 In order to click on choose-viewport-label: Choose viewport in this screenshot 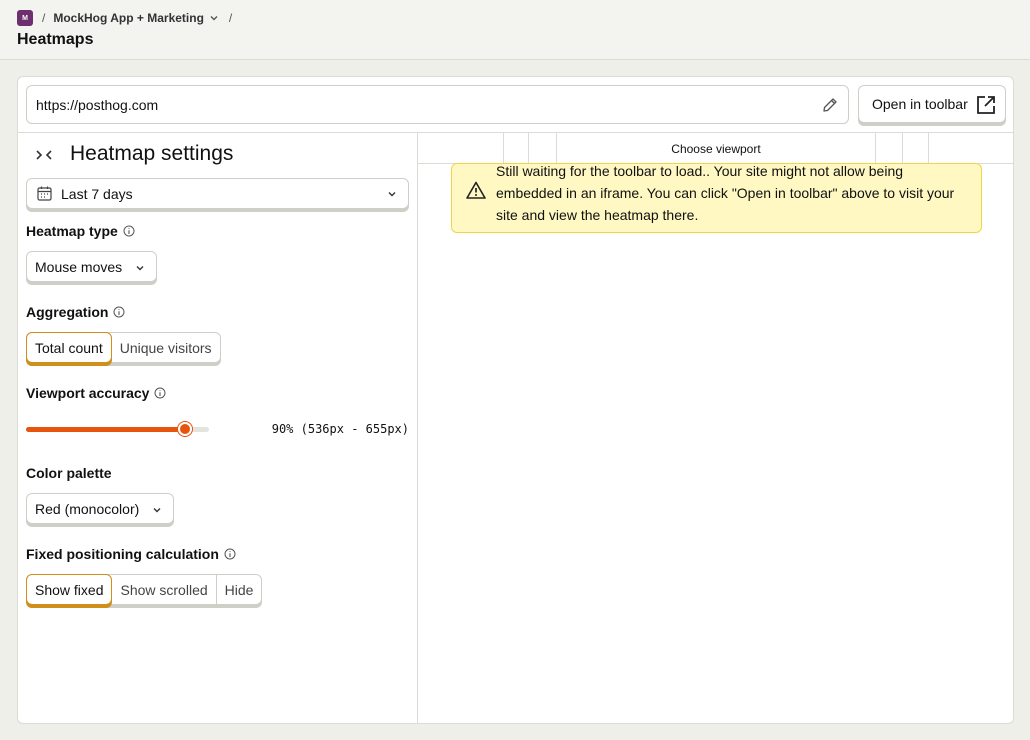, I will do `click(716, 149)`.